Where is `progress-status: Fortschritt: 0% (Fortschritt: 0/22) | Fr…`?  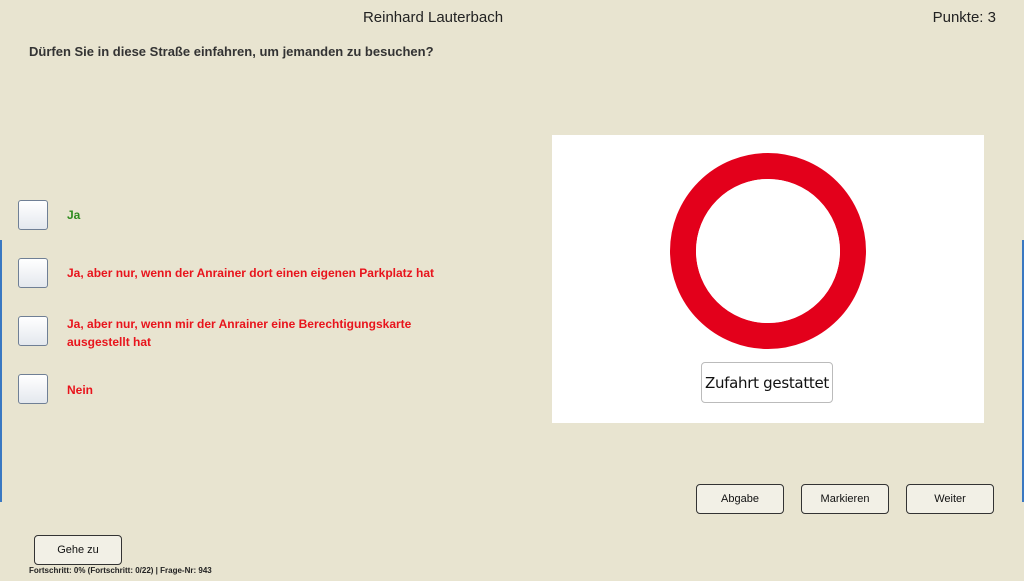 progress-status: Fortschritt: 0% (Fortschritt: 0/22) | Fr… is located at coordinates (120, 570).